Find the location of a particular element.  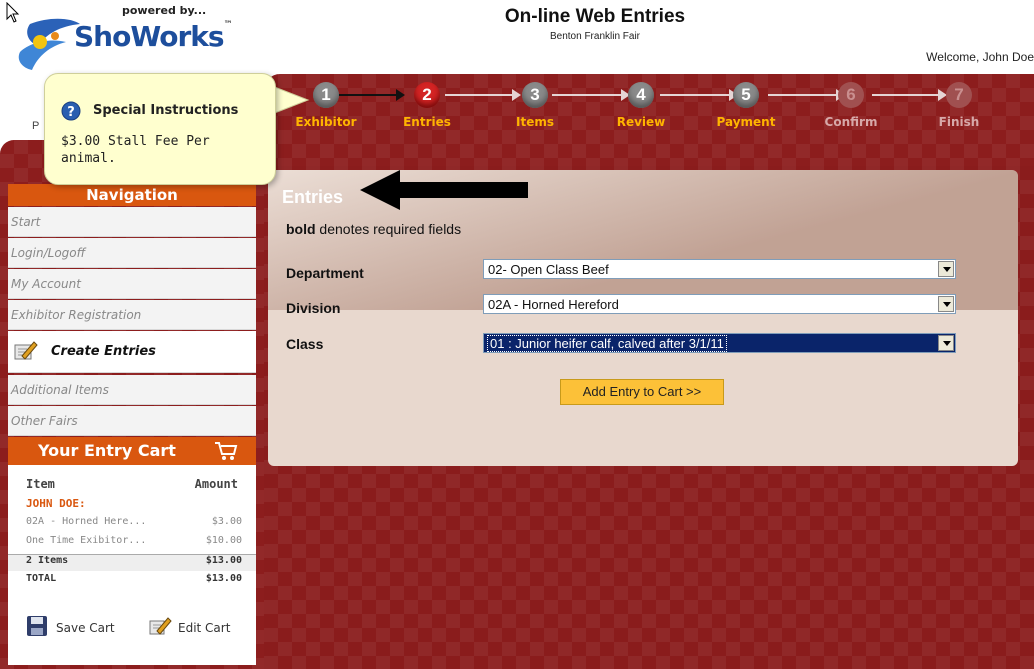

cart-subtotal: 2 Items $13.00 is located at coordinates (132, 562).